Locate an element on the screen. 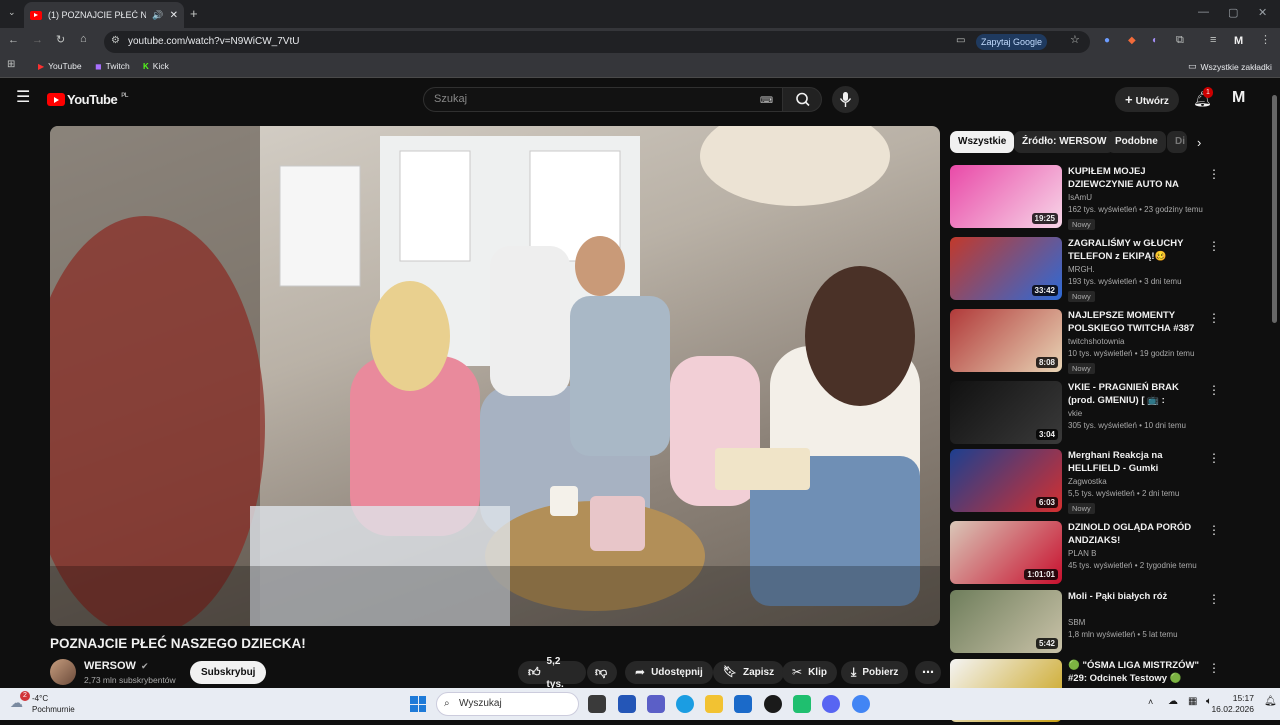  channel-name: WERSOW ✔ is located at coordinates (116, 666).